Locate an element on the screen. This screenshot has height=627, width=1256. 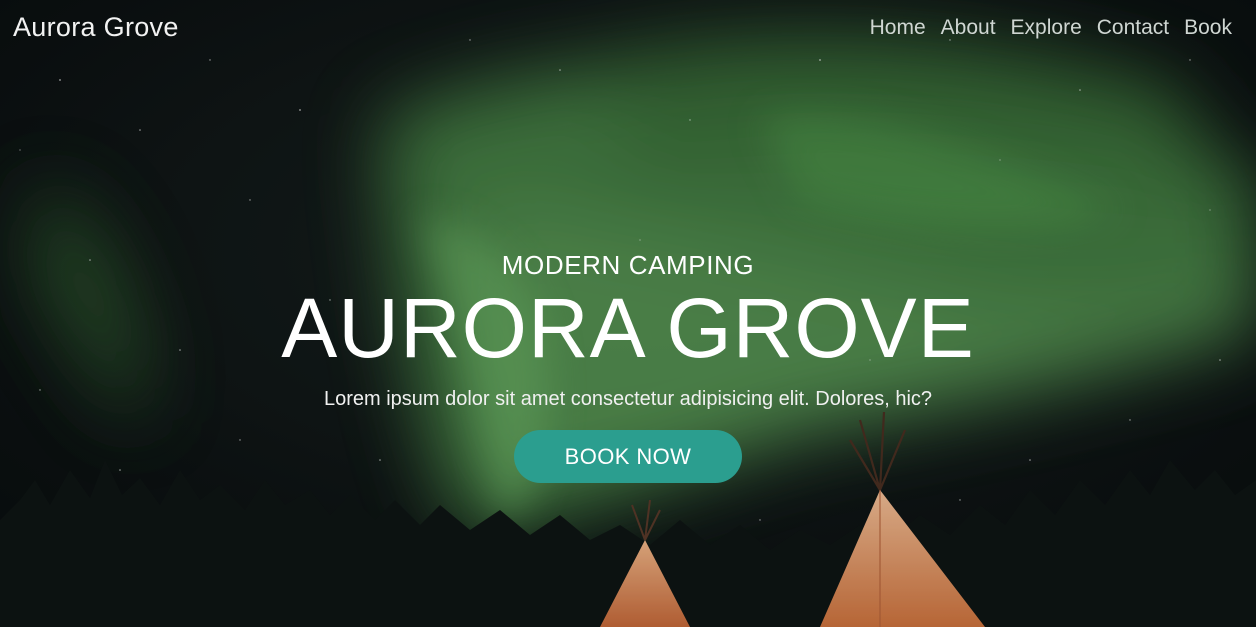
hero-eyebrow: MODERN CAMPING is located at coordinates (628, 265).